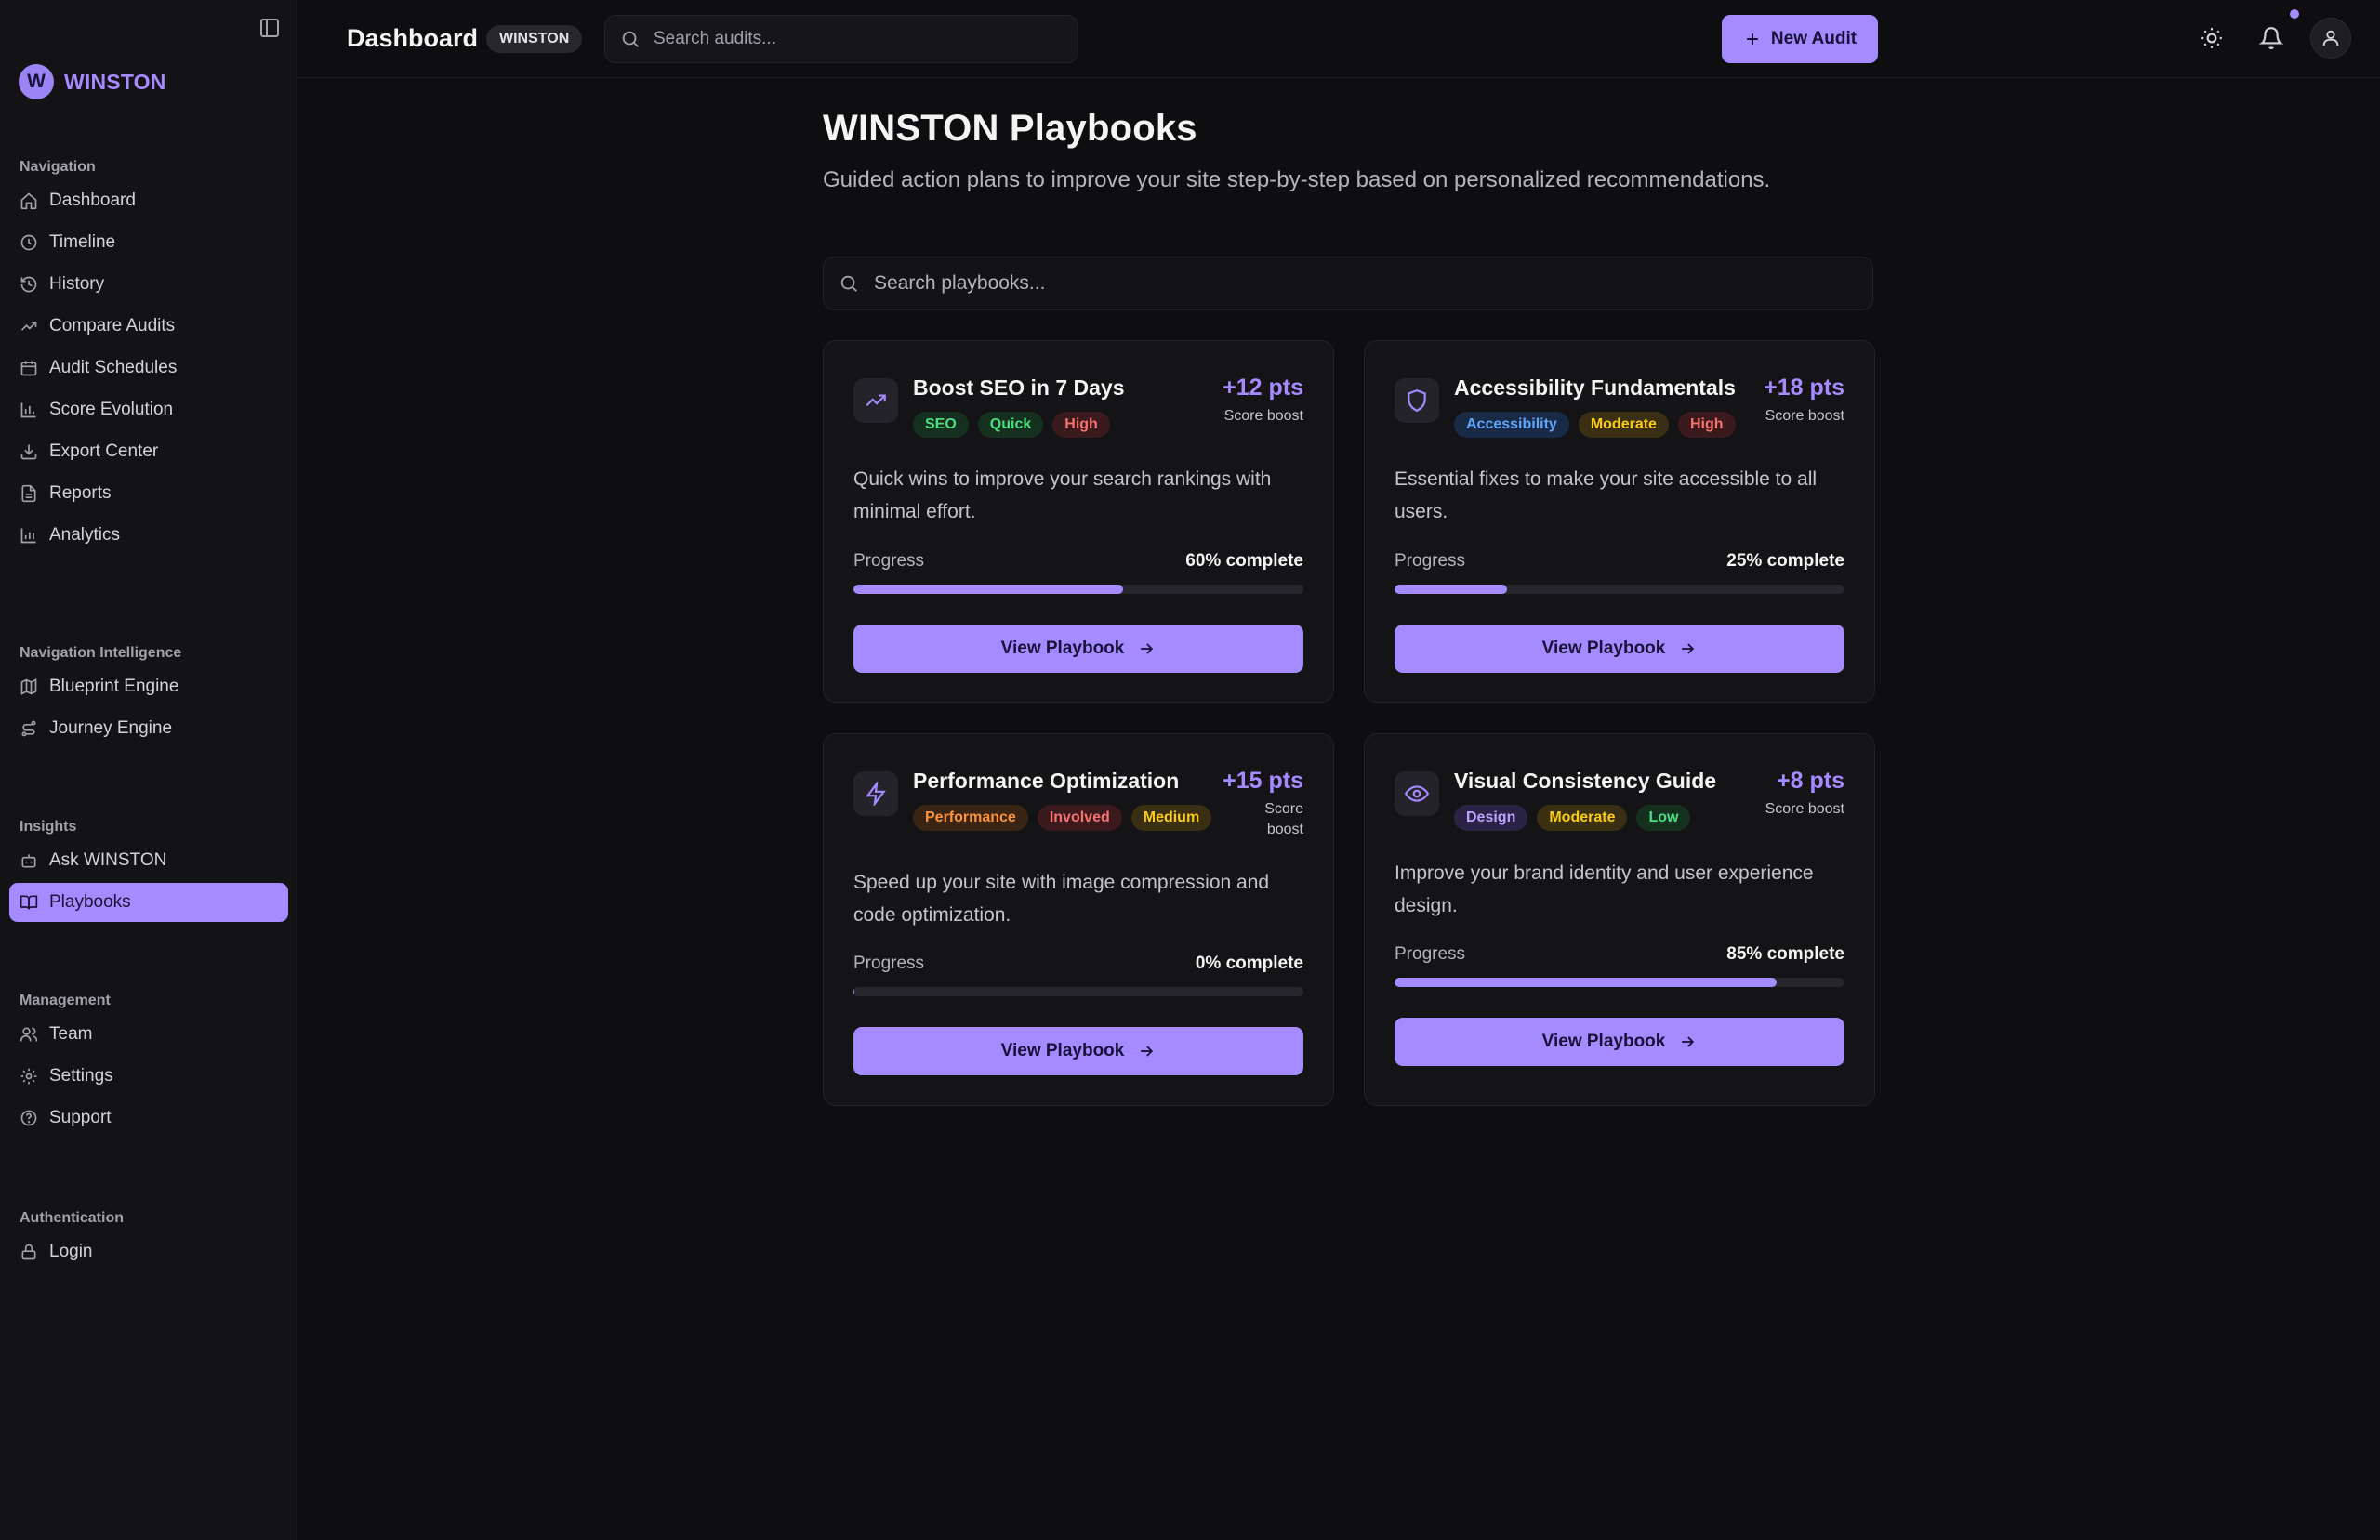 Image resolution: width=2380 pixels, height=1540 pixels. I want to click on user-icon, so click(2330, 38).